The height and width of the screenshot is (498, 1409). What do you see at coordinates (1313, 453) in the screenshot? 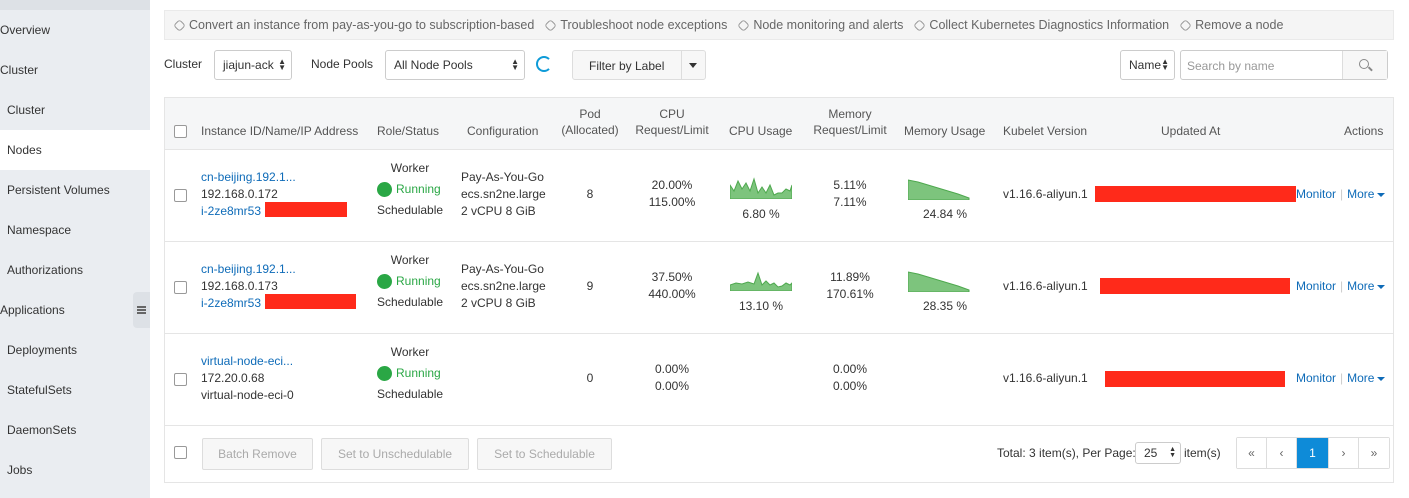
I see `current-page-button: 1` at bounding box center [1313, 453].